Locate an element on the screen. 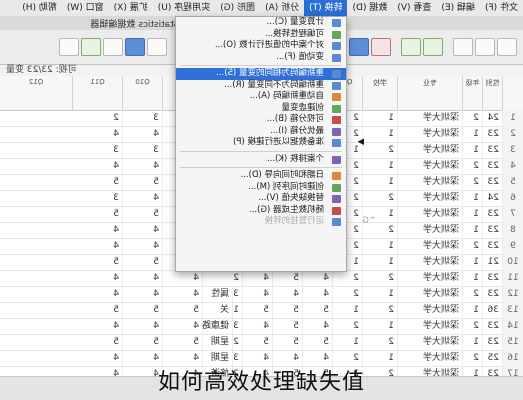 Image resolution: width=523 pixels, height=400 pixels. value-labels-icon is located at coordinates (69, 47).